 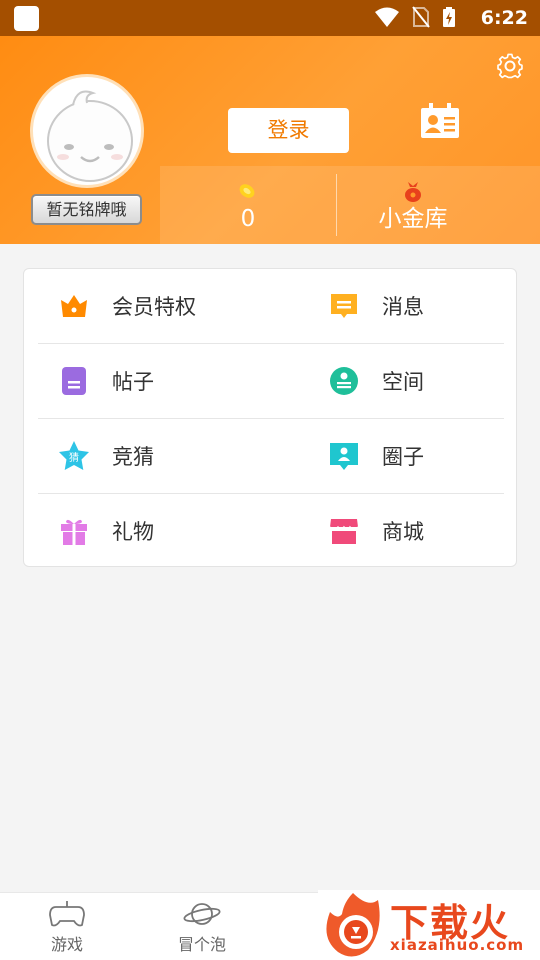 What do you see at coordinates (133, 382) in the screenshot?
I see `menu-label: 帖子` at bounding box center [133, 382].